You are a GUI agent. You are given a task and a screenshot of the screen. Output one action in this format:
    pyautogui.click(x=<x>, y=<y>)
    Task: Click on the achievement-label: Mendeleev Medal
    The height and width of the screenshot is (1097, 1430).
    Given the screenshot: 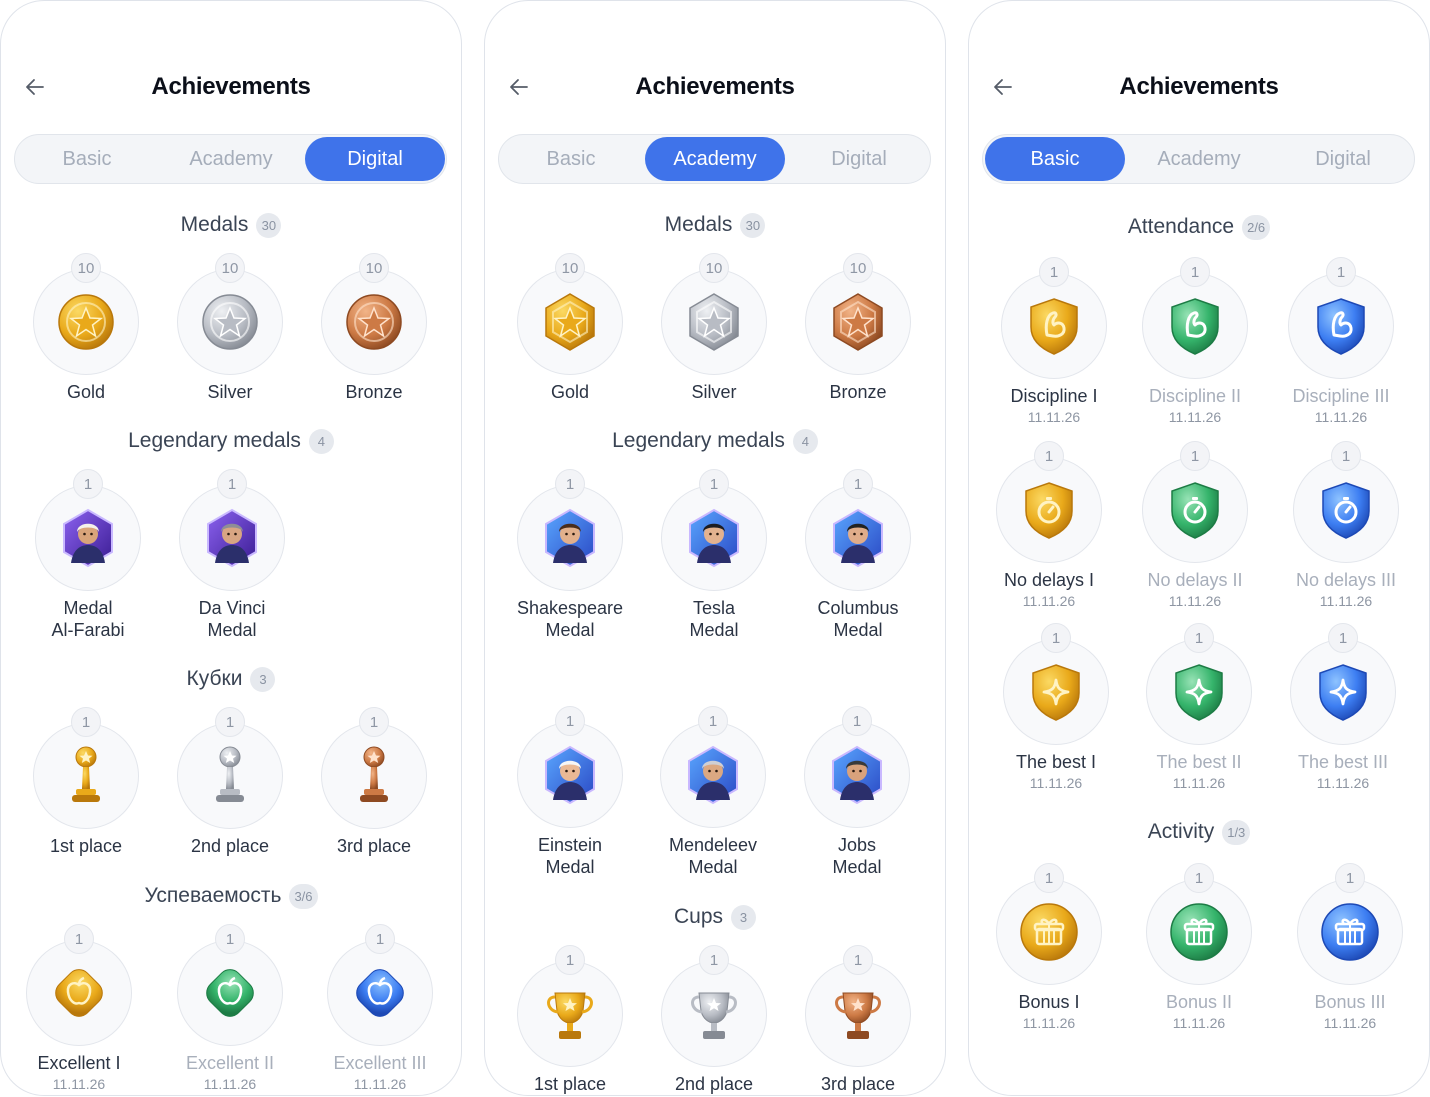 What is the action you would take?
    pyautogui.click(x=713, y=856)
    